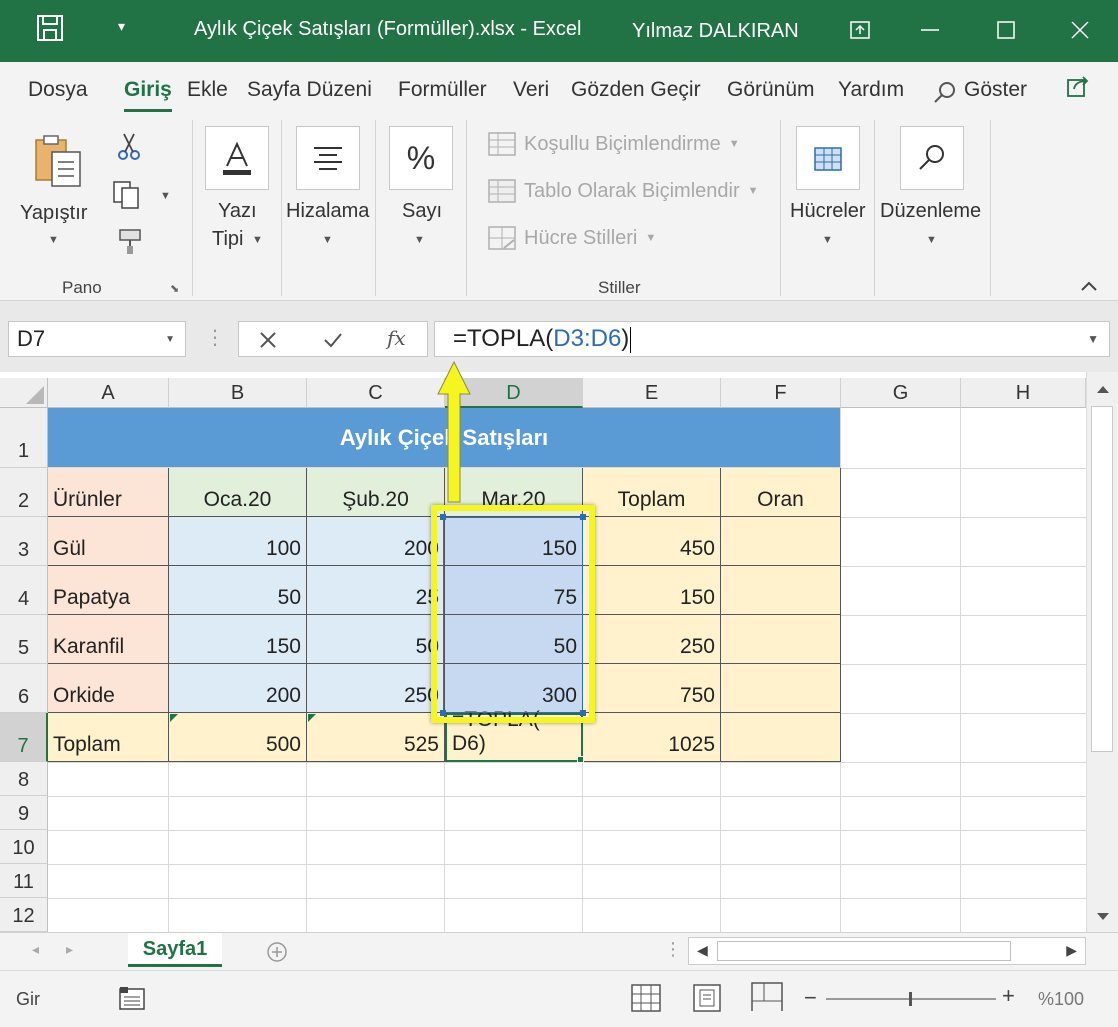 The image size is (1118, 1027). I want to click on cell-c7: 525, so click(376, 737).